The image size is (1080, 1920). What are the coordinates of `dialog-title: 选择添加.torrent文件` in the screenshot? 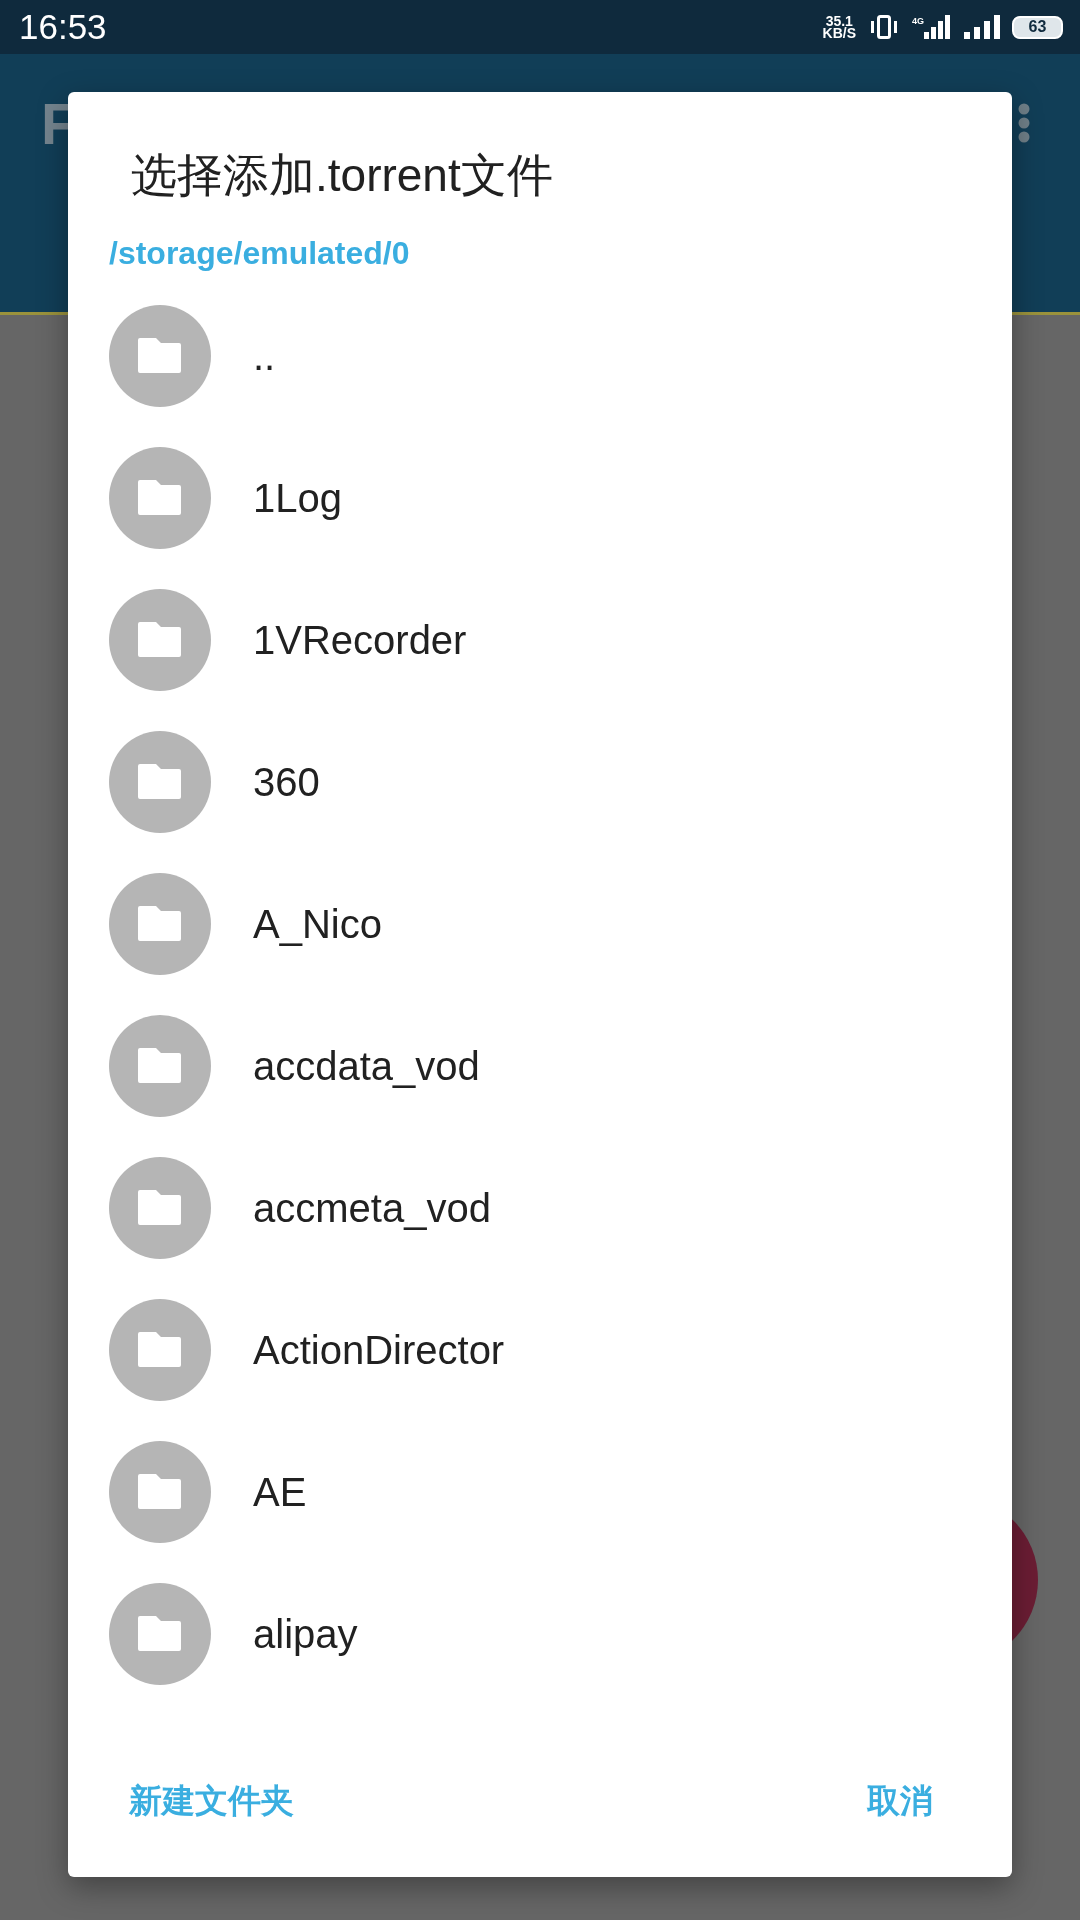 It's located at (342, 175).